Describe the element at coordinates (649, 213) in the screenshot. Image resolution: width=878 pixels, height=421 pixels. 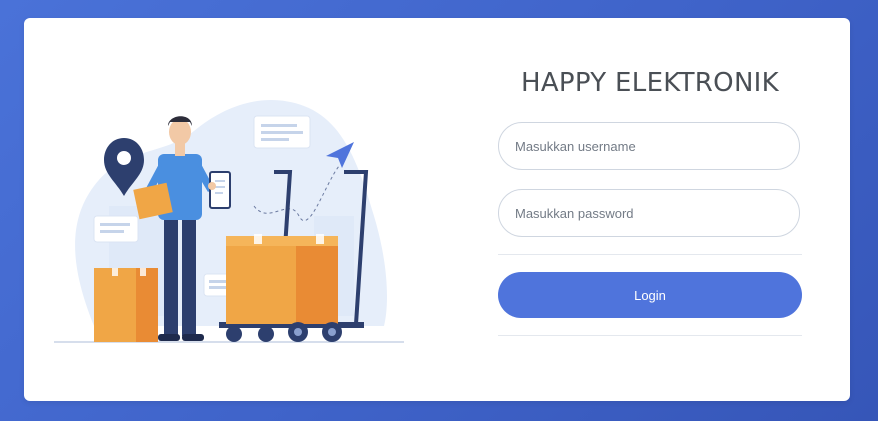
I see `password-input` at that location.